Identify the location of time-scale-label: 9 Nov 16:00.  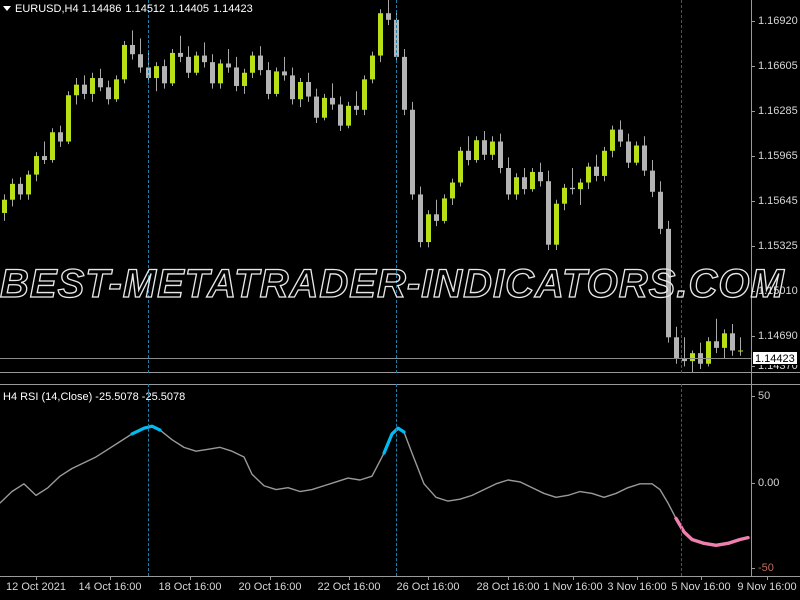
(767, 587).